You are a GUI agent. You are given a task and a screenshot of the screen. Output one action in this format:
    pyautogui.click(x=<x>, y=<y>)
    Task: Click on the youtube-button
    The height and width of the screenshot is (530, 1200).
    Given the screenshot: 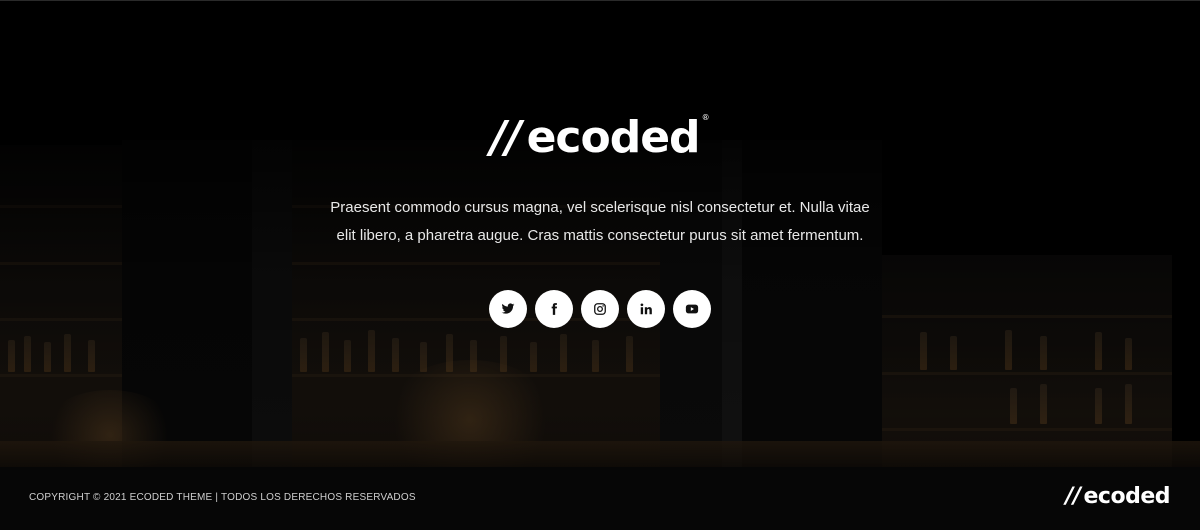 What is the action you would take?
    pyautogui.click(x=692, y=309)
    